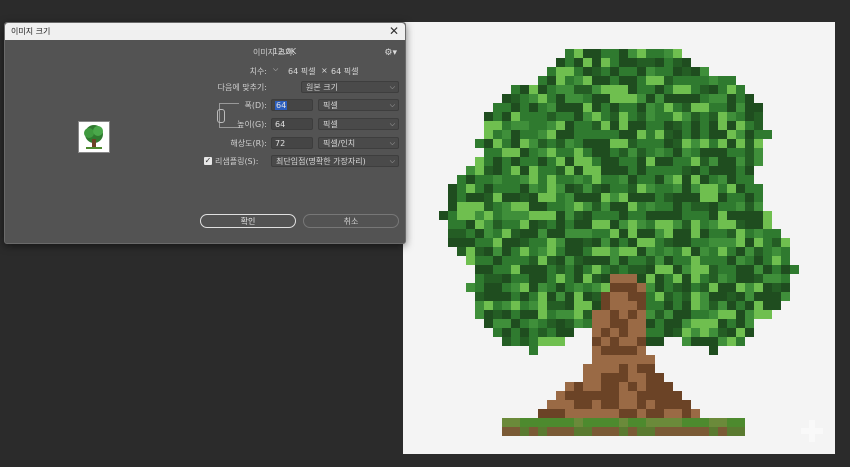 The image size is (850, 467). Describe the element at coordinates (345, 71) in the screenshot. I see `dimensions-height: 64 픽셀` at that location.